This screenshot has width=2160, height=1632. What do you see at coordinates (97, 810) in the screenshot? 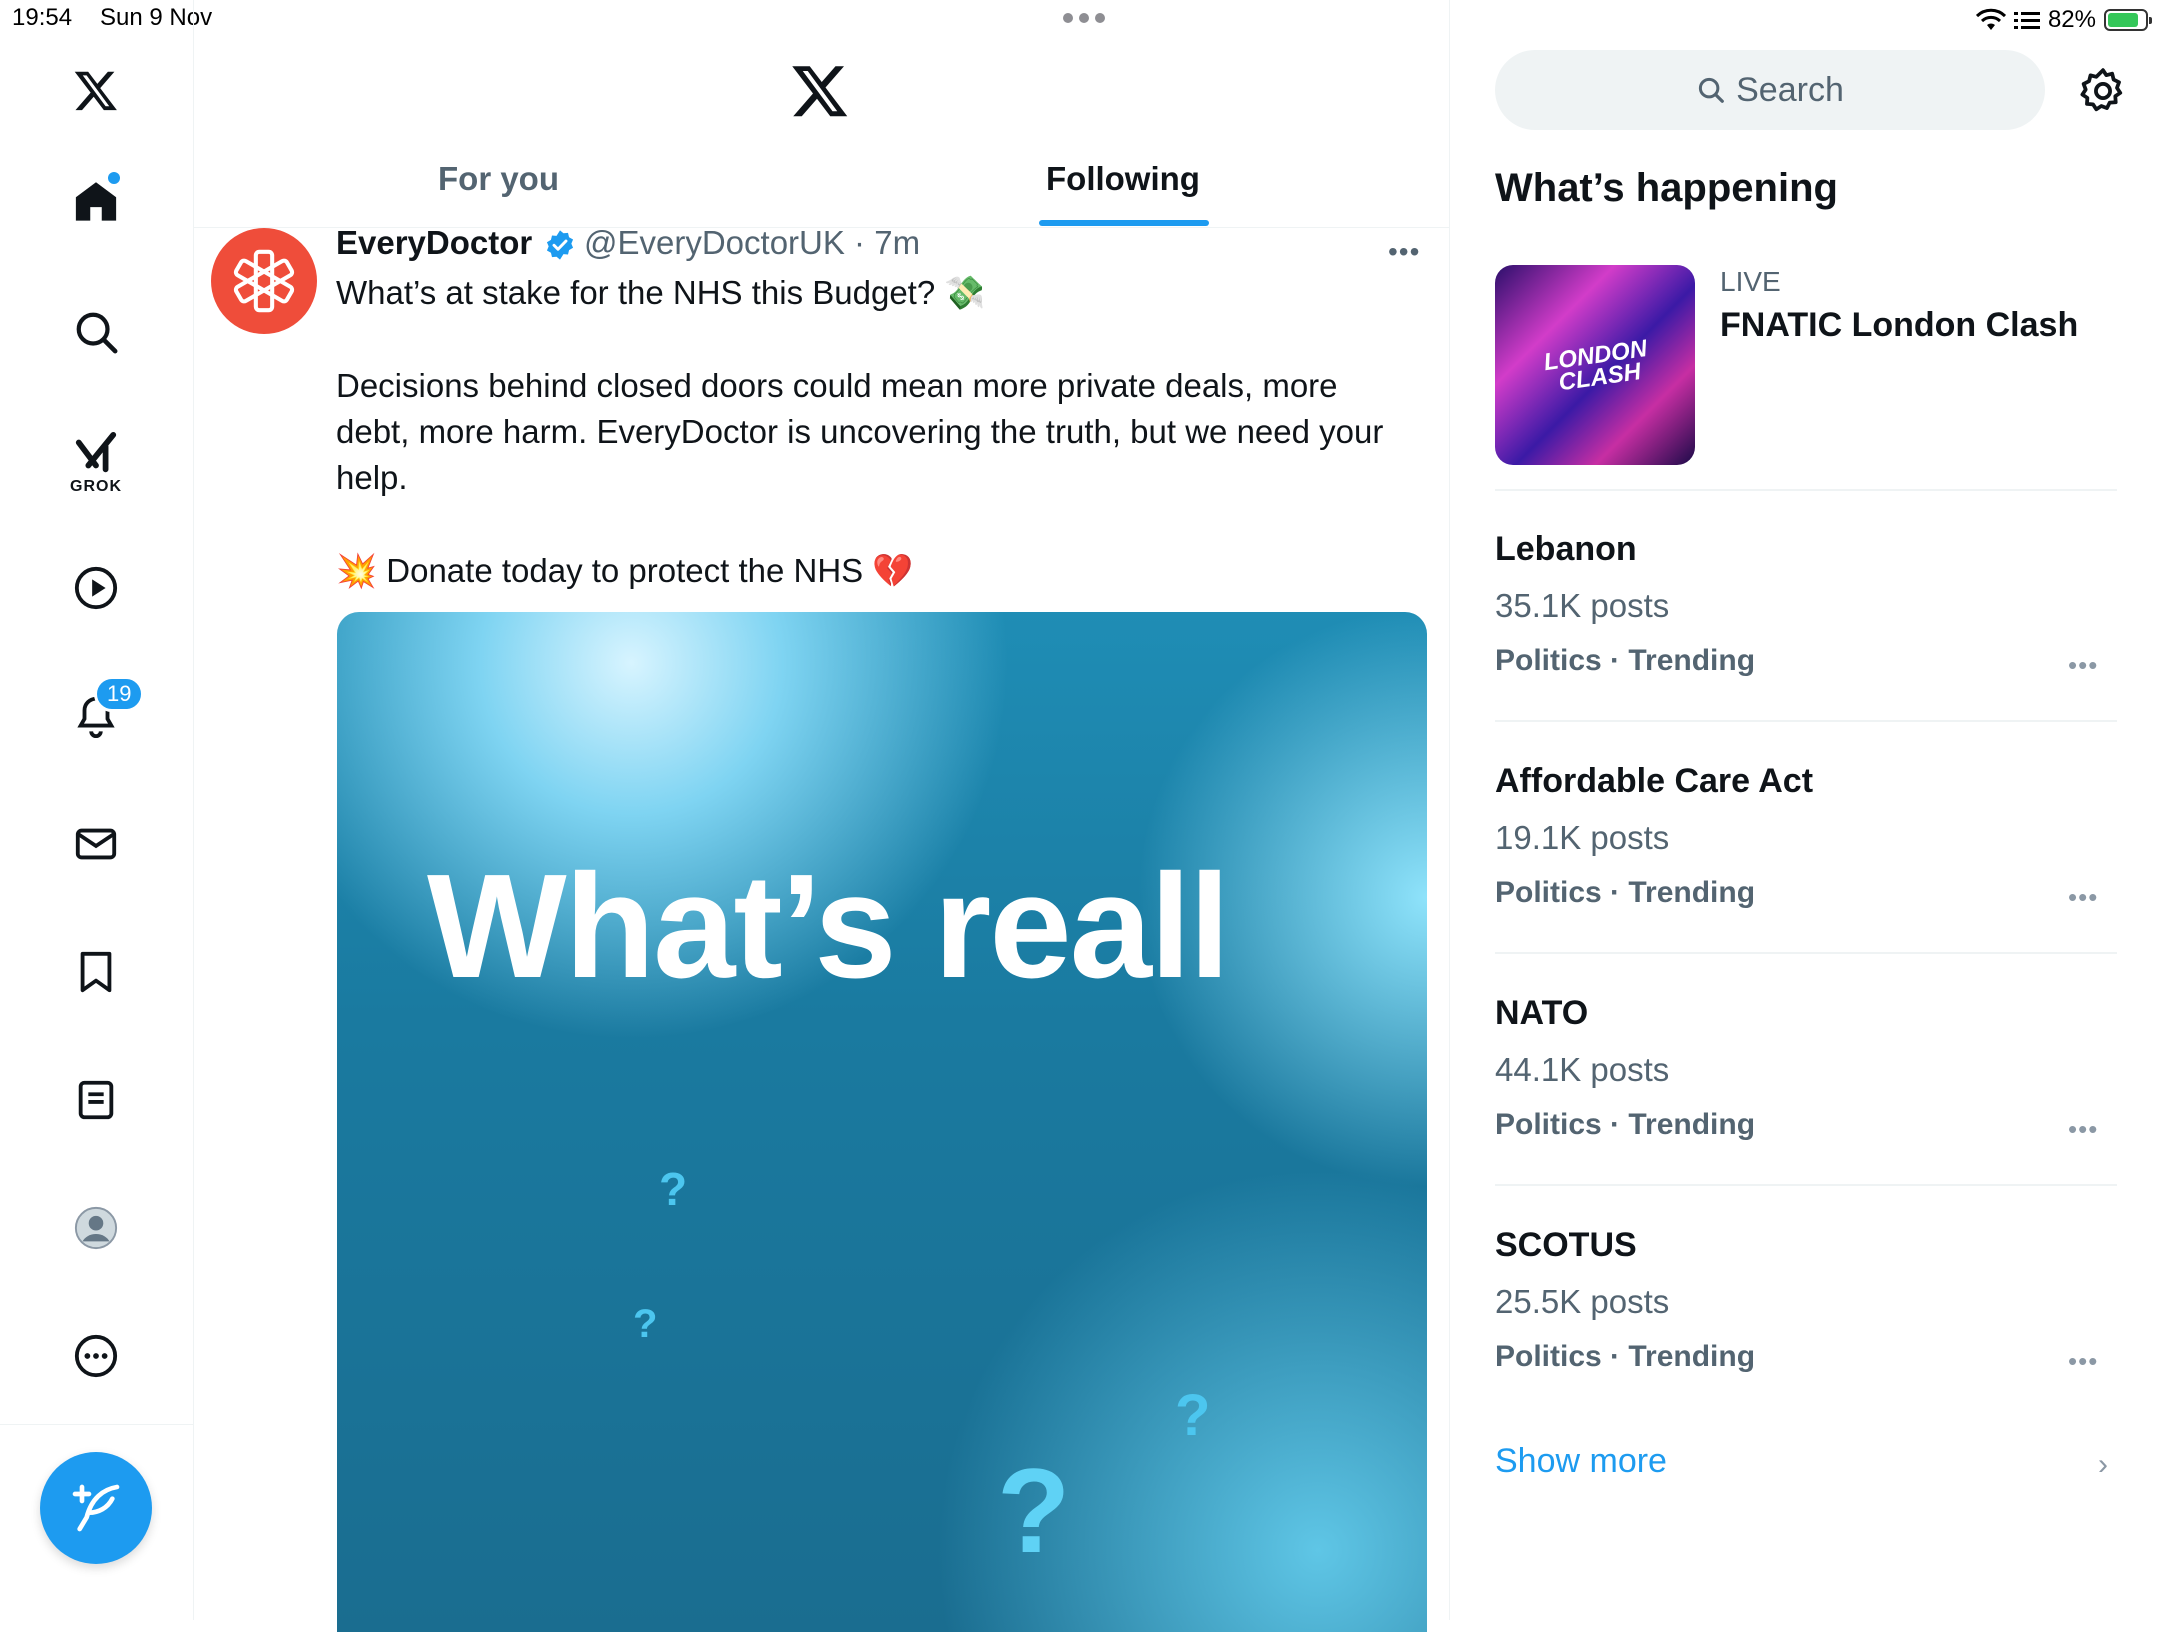
I see `left-sidebar: GROK 19` at bounding box center [97, 810].